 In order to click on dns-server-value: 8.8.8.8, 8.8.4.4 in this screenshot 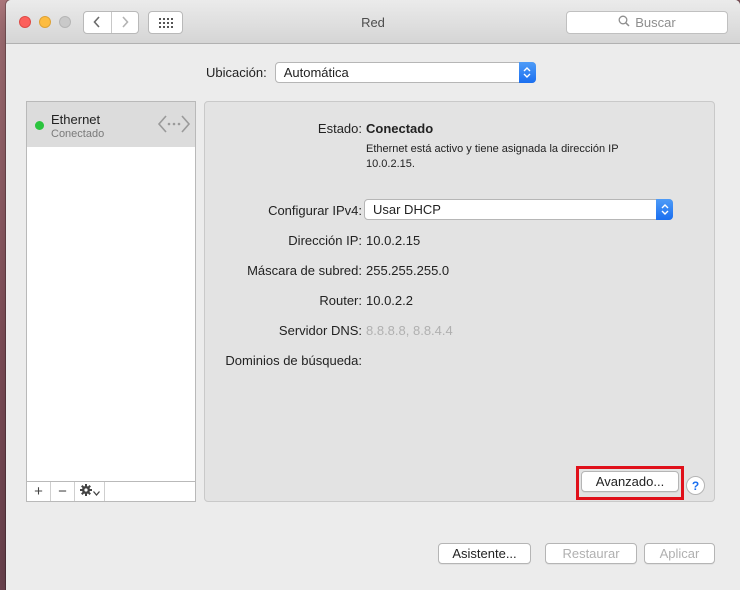, I will do `click(409, 330)`.